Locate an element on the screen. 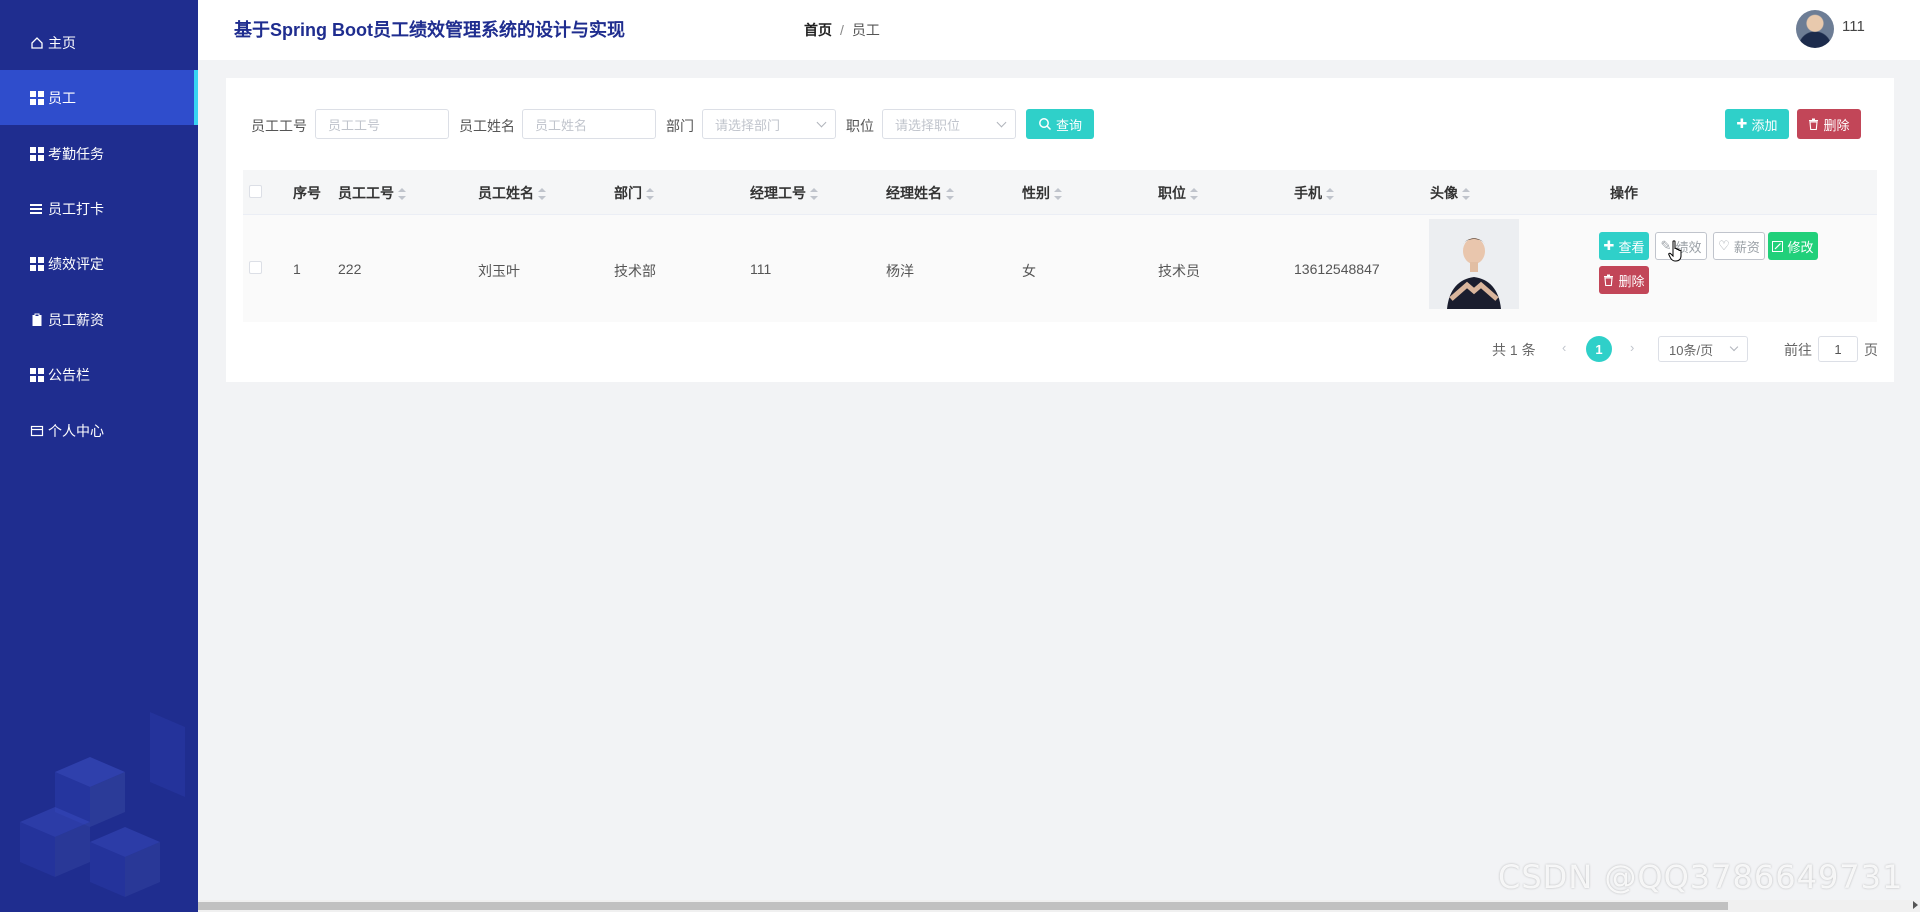 The image size is (1920, 912). page-size-select: 10条/页 is located at coordinates (1703, 349).